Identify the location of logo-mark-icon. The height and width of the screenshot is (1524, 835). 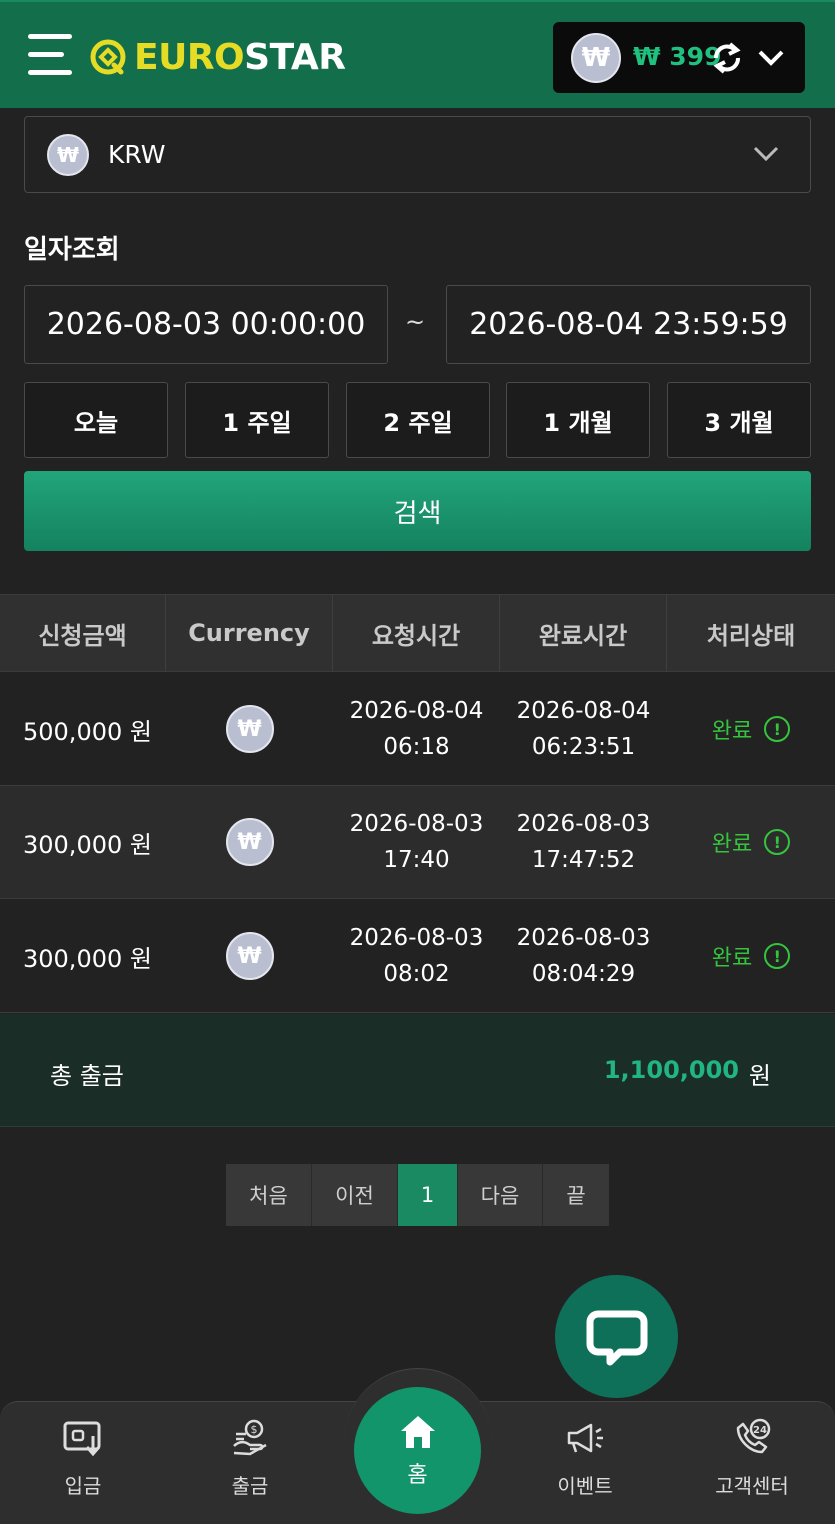
(108, 57).